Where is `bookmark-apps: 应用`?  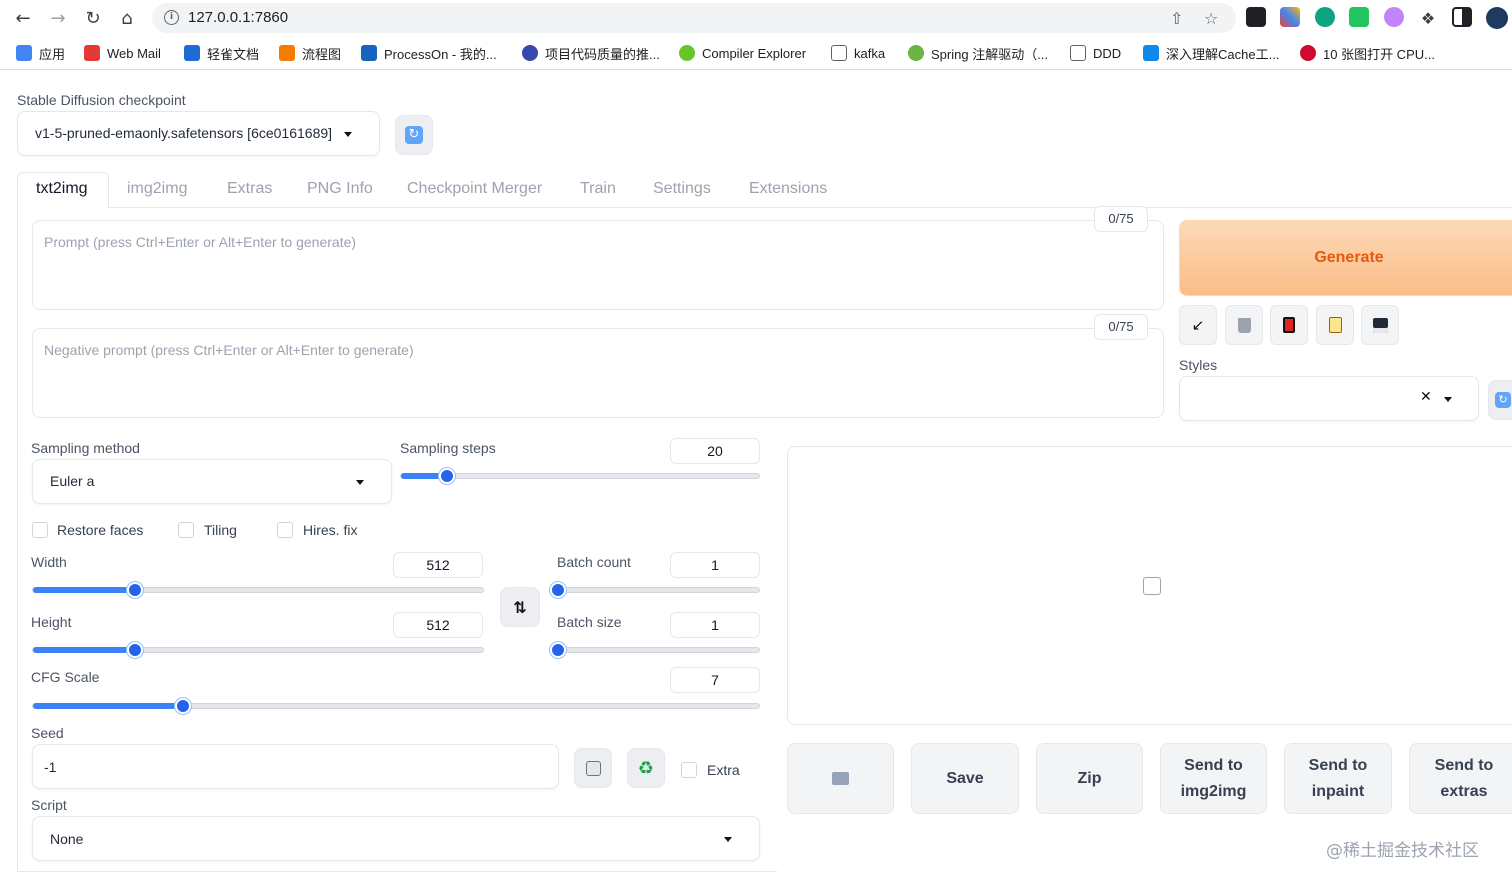
bookmark-apps: 应用 is located at coordinates (40, 53).